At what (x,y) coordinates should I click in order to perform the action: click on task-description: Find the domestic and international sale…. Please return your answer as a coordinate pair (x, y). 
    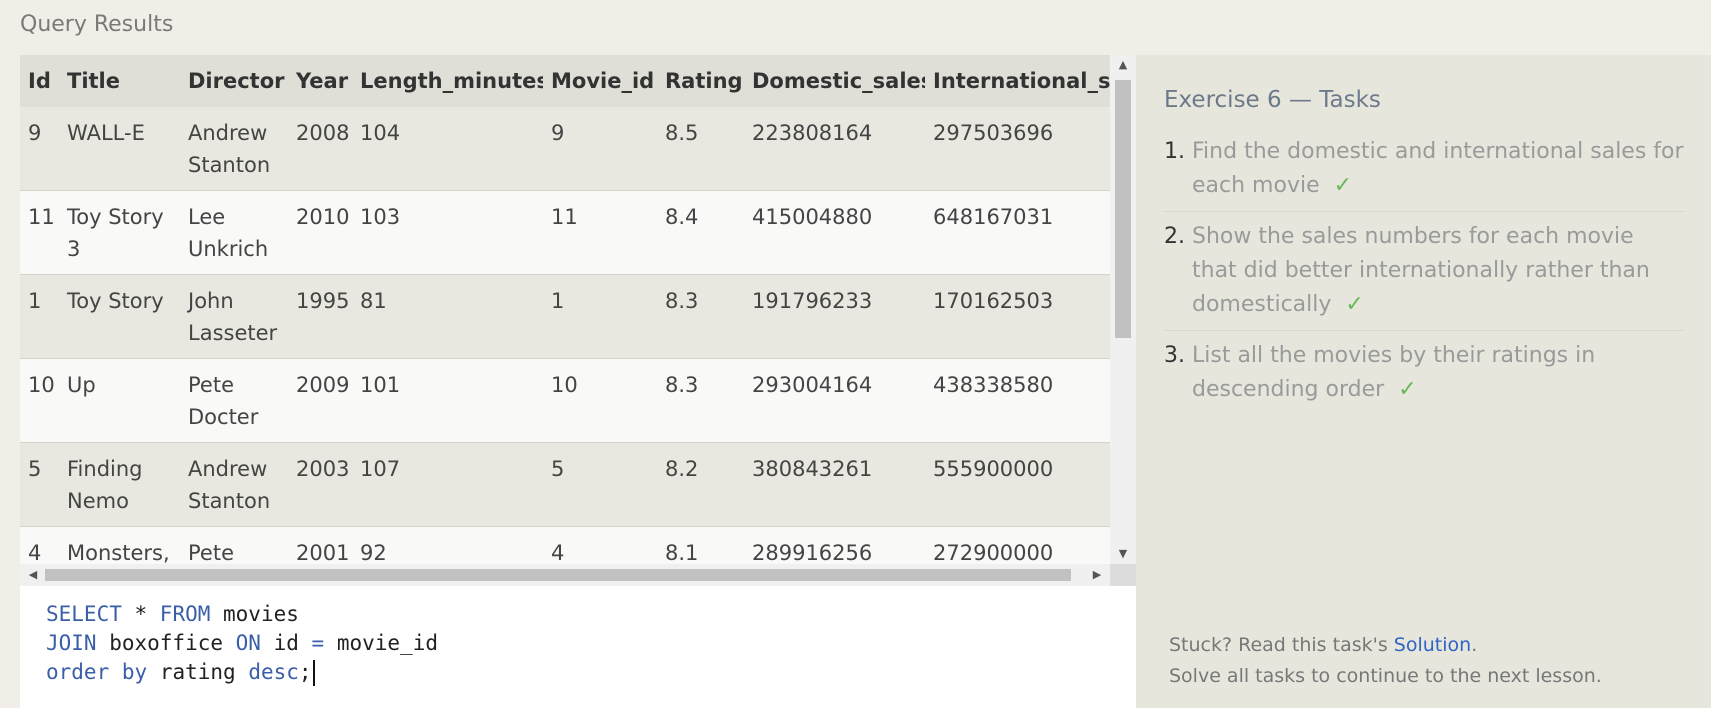
    Looking at the image, I should click on (1438, 168).